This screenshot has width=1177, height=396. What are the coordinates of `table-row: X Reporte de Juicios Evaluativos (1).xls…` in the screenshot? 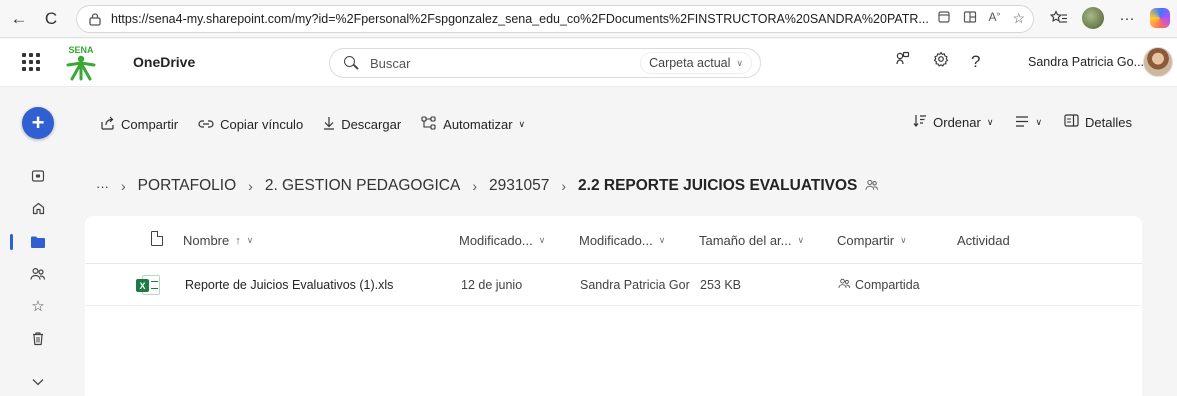 It's located at (613, 285).